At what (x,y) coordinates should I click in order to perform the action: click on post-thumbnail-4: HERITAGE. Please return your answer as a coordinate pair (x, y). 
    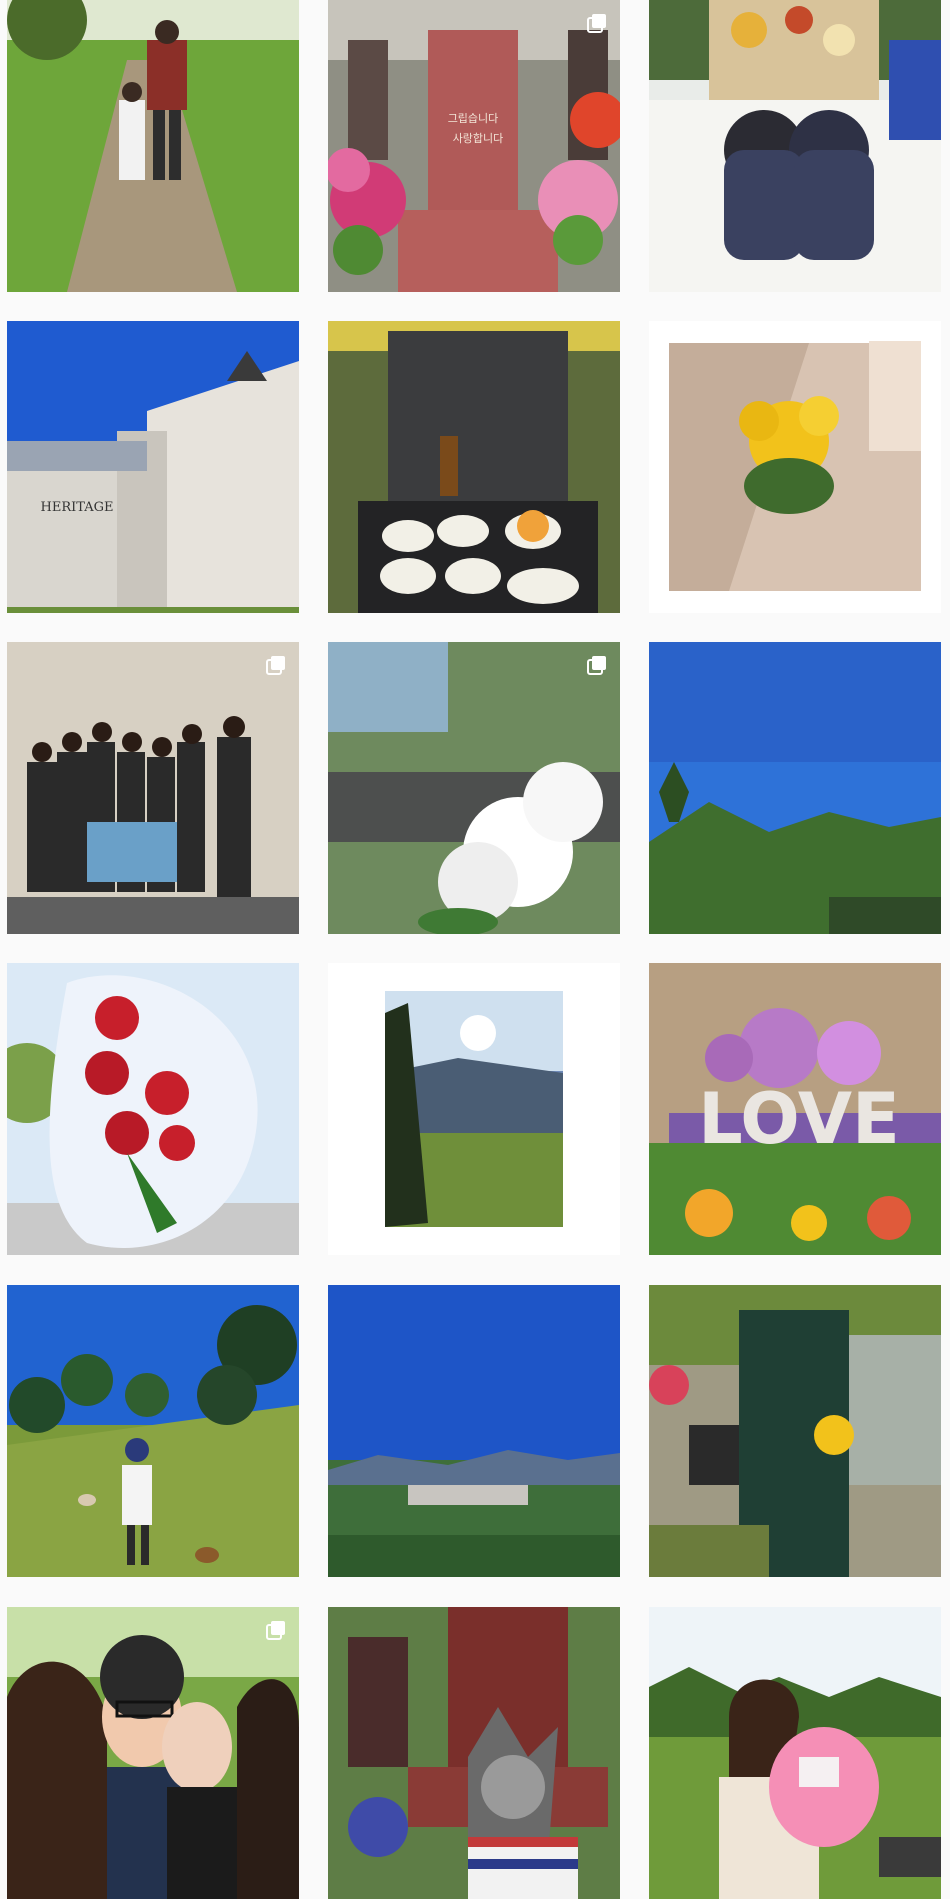
    Looking at the image, I should click on (153, 467).